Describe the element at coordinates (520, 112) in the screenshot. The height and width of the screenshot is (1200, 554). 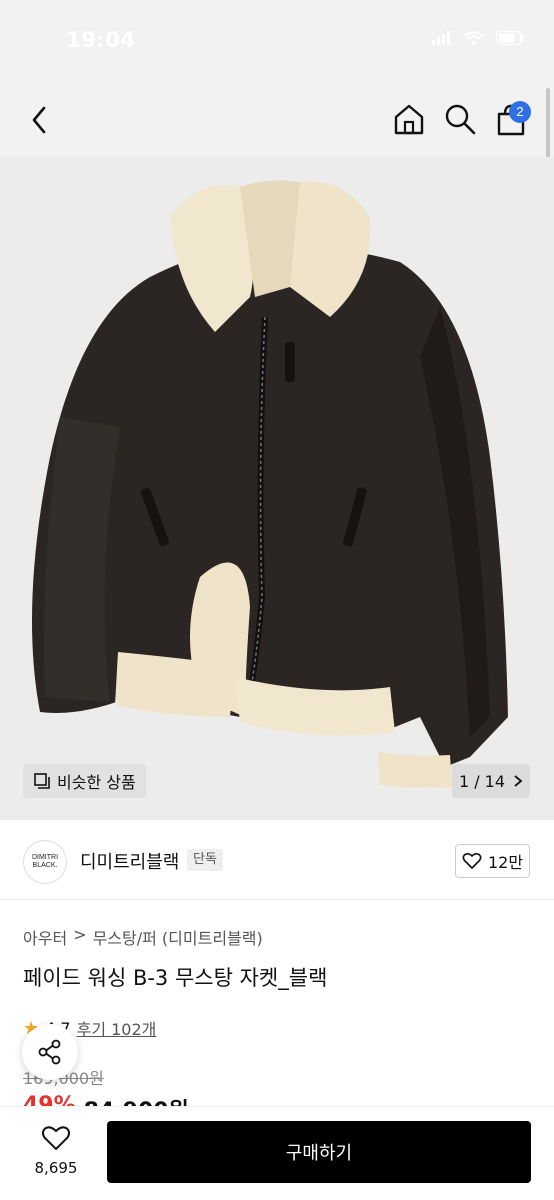
I see `cart-badge: 2` at that location.